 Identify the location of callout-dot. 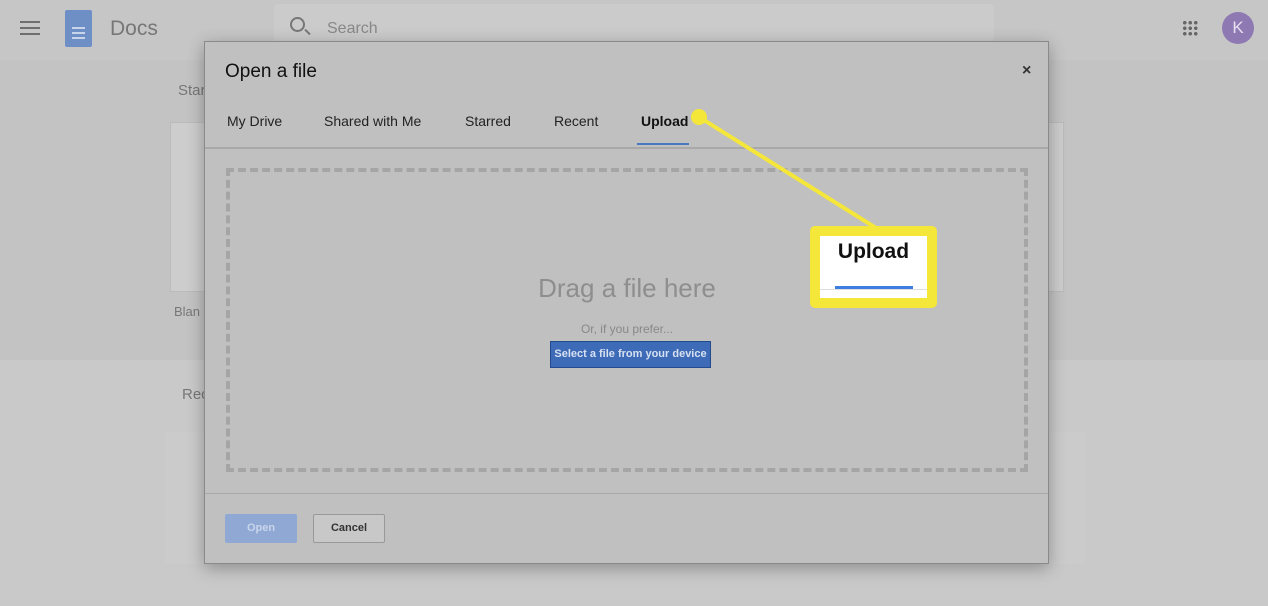
(699, 117).